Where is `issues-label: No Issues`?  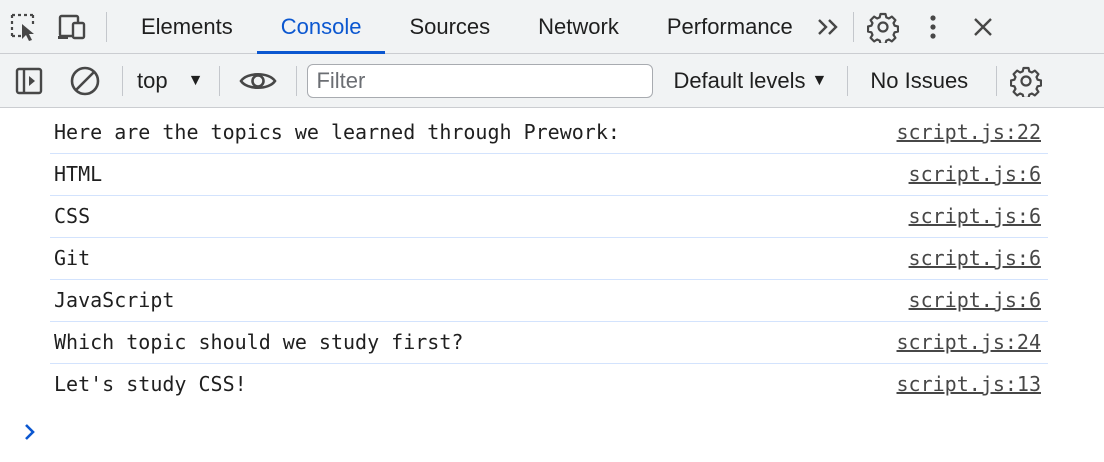
issues-label: No Issues is located at coordinates (919, 80).